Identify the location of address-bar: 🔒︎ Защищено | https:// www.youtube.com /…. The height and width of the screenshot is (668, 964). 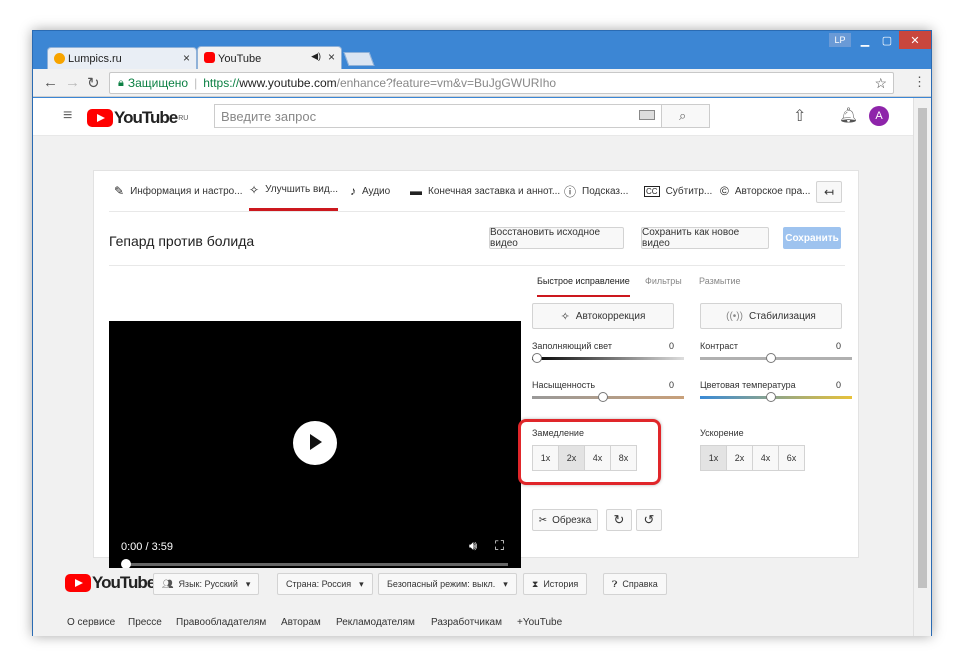
(501, 83).